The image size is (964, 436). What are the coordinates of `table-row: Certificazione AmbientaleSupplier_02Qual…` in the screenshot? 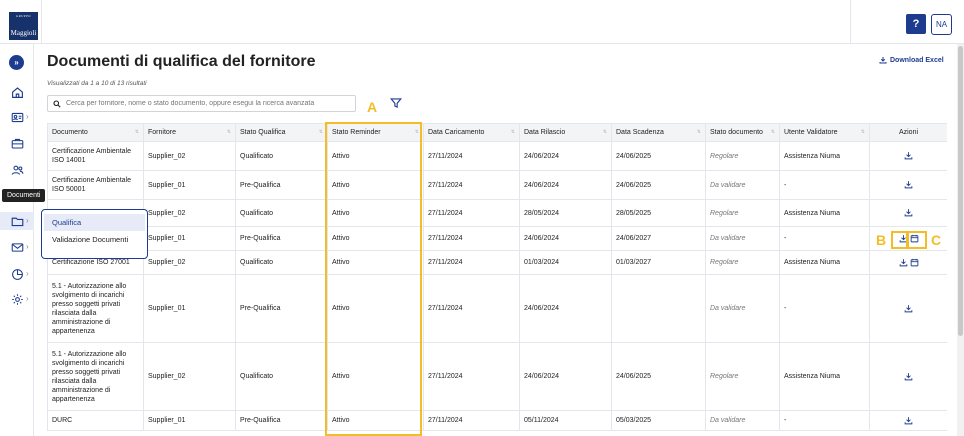 It's located at (497, 213).